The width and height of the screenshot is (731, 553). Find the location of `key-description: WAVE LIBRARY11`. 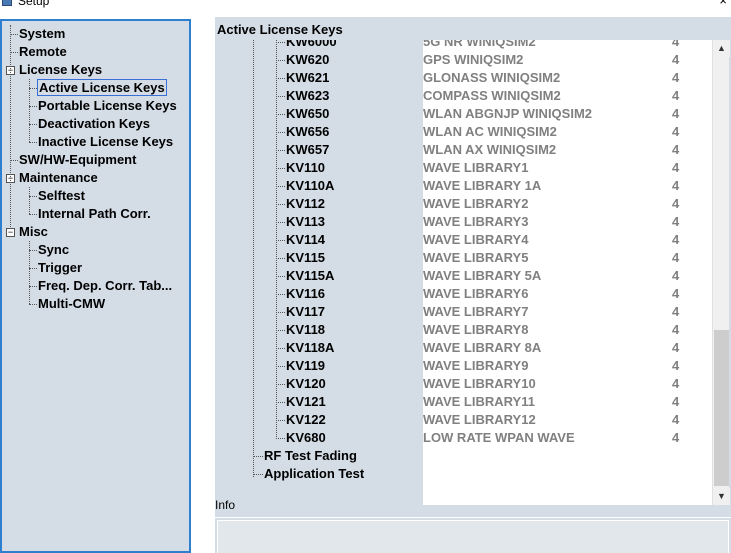

key-description: WAVE LIBRARY11 is located at coordinates (479, 401).